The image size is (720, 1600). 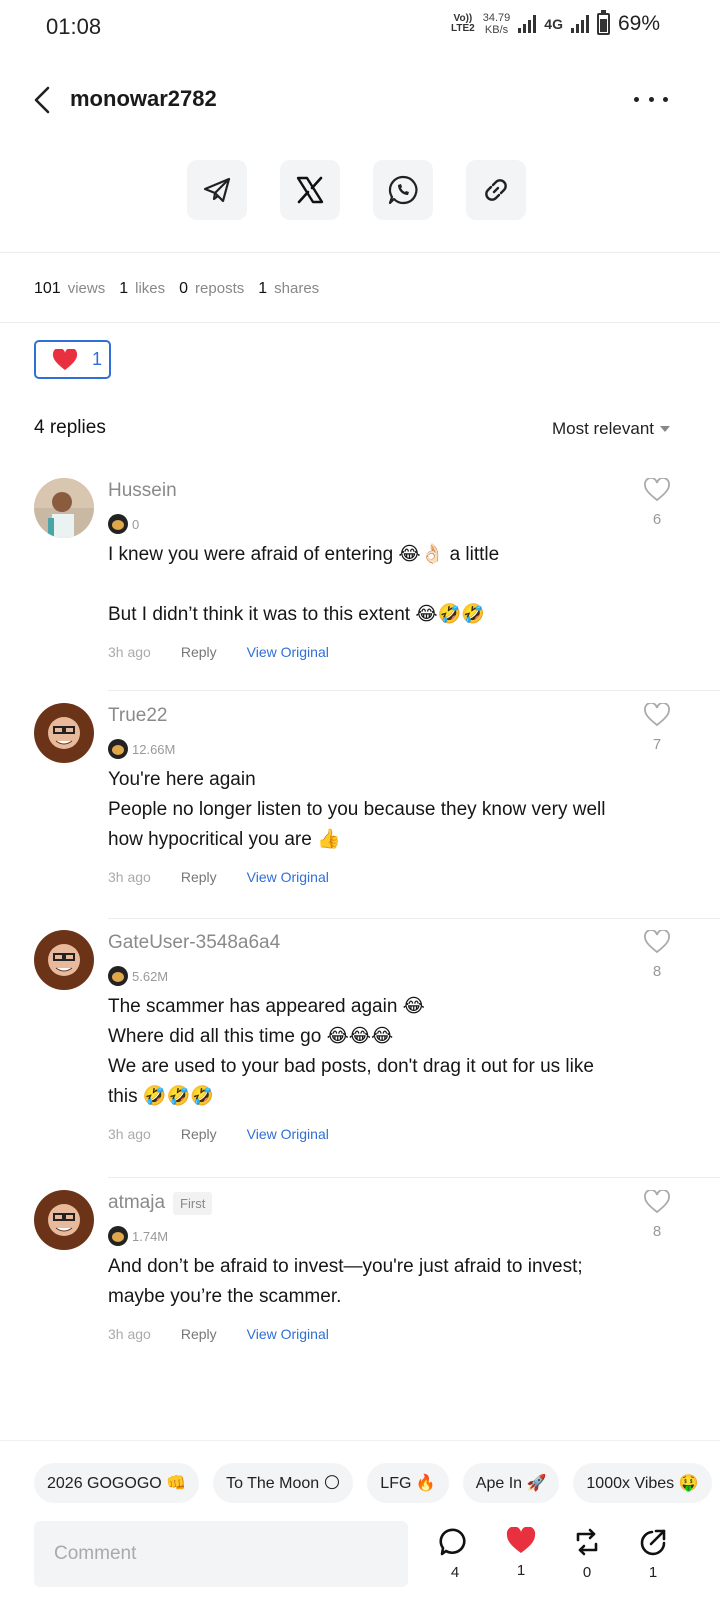 I want to click on share-x-button, so click(x=310, y=190).